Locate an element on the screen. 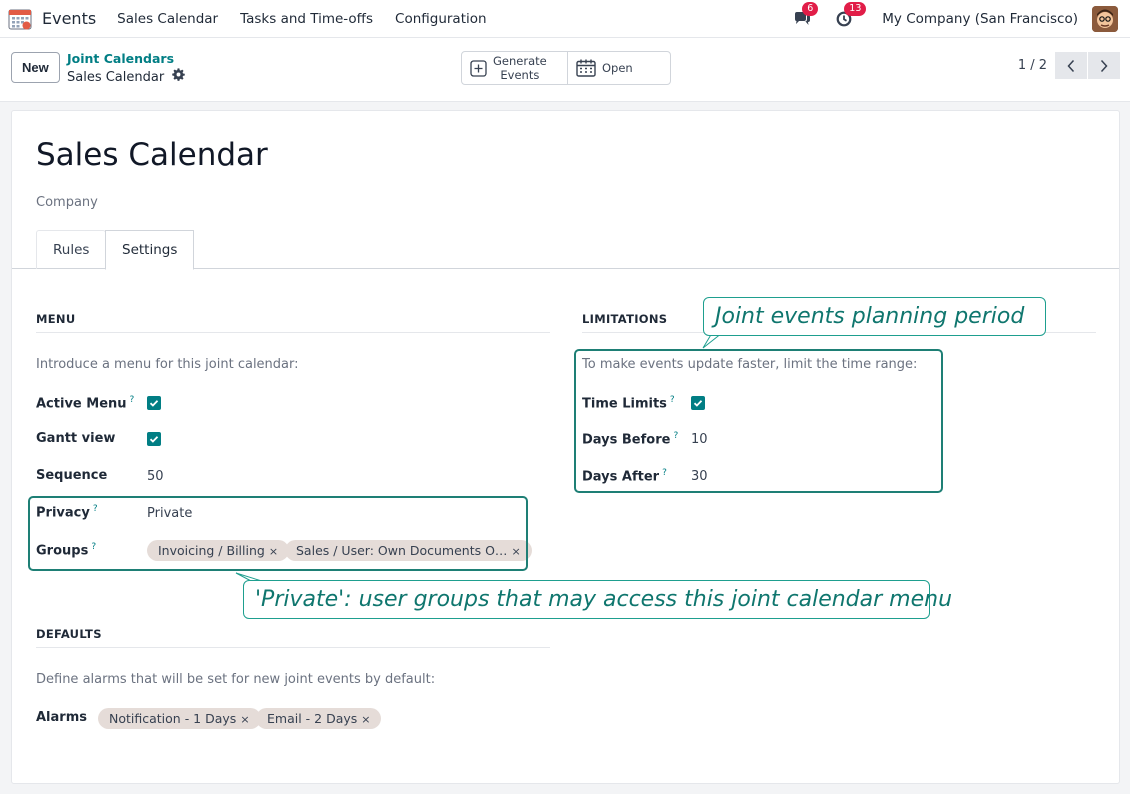  annotation-pointers is located at coordinates (479, 457).